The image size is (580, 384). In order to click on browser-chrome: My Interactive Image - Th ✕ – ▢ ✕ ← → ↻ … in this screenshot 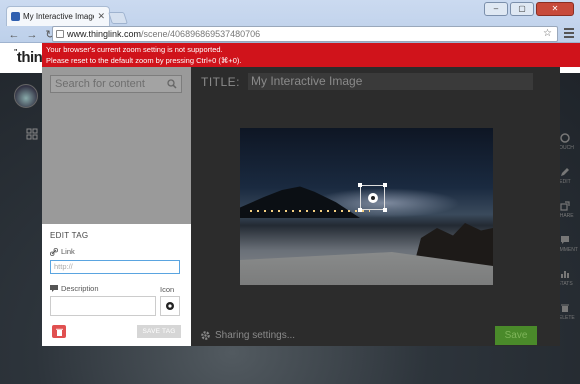, I will do `click(290, 21)`.